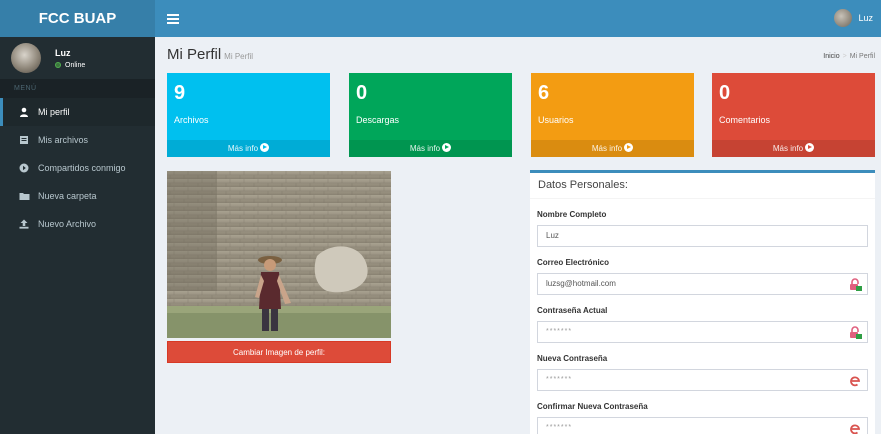 The width and height of the screenshot is (881, 434). What do you see at coordinates (702, 332) in the screenshot?
I see `current-password-input: *******` at bounding box center [702, 332].